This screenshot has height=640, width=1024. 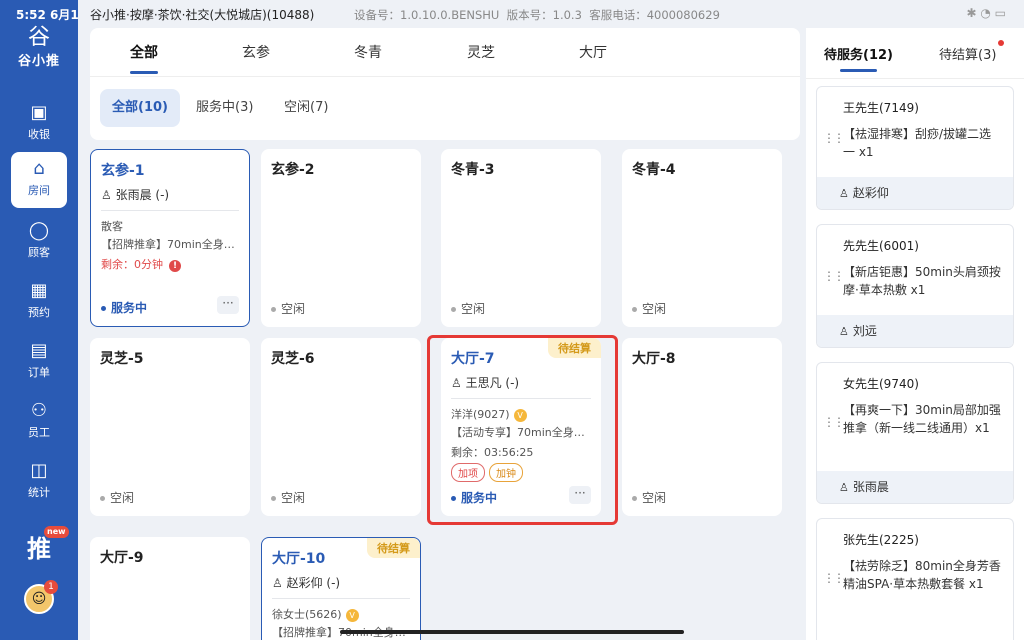 I want to click on room-card-lingzhi-5: 灵芝-5 空闲, so click(x=170, y=427).